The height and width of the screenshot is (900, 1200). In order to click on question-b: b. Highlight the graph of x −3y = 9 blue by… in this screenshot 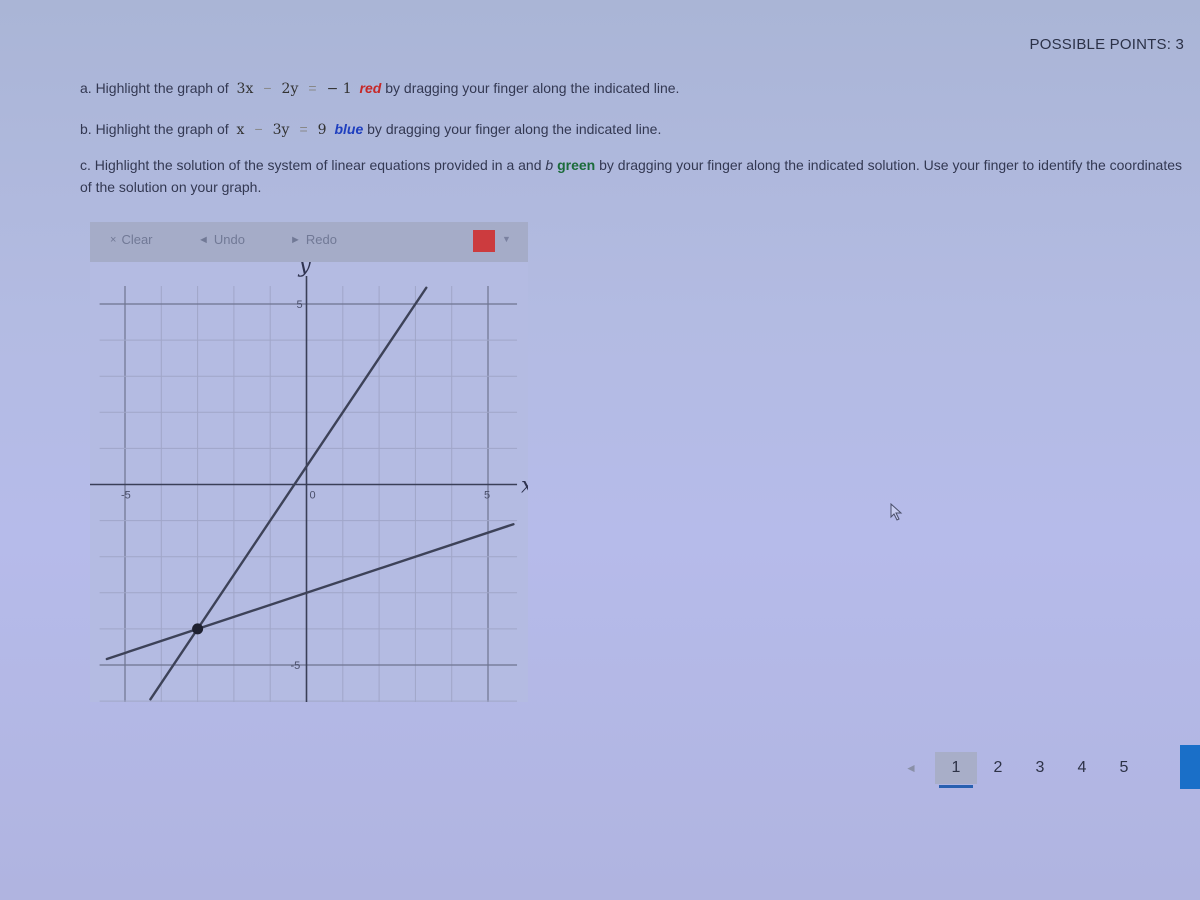, I will do `click(370, 129)`.